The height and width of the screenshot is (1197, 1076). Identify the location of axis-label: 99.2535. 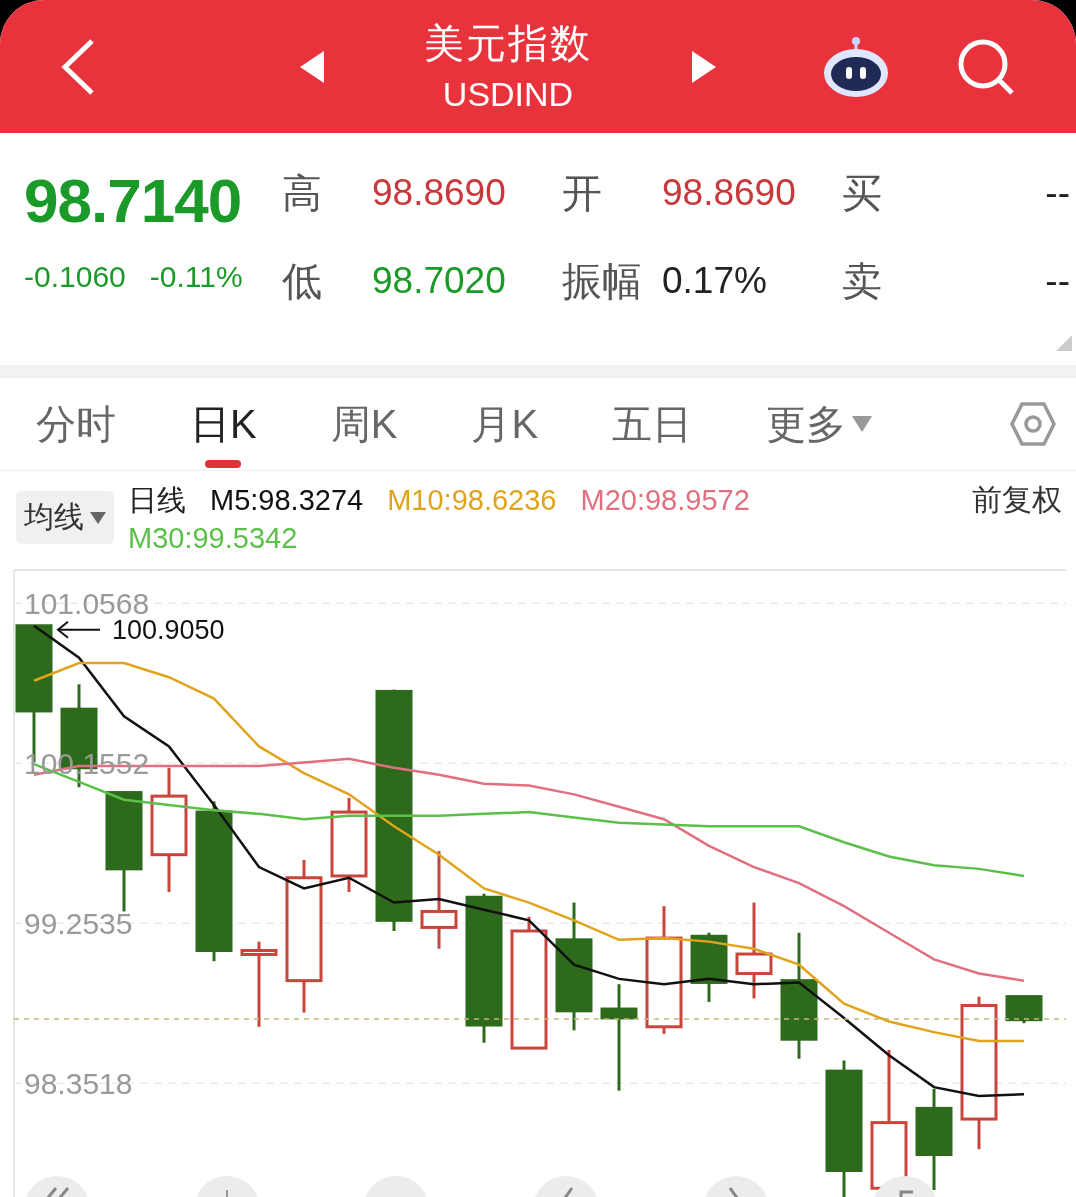
(78, 923).